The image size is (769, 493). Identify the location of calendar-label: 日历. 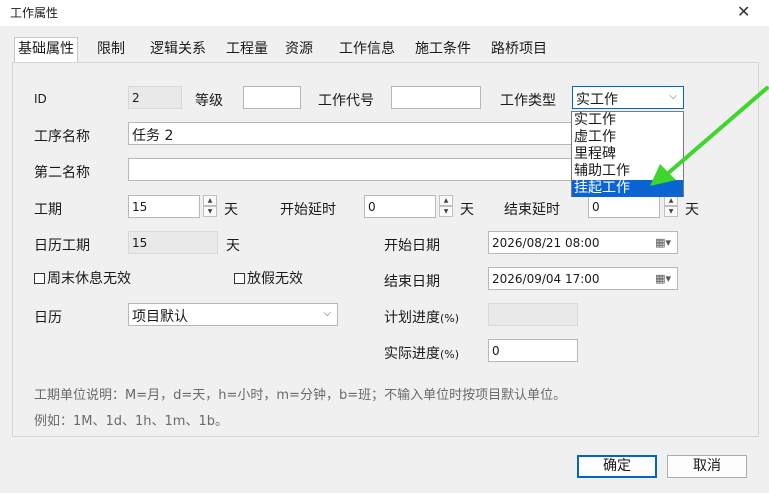
(48, 318).